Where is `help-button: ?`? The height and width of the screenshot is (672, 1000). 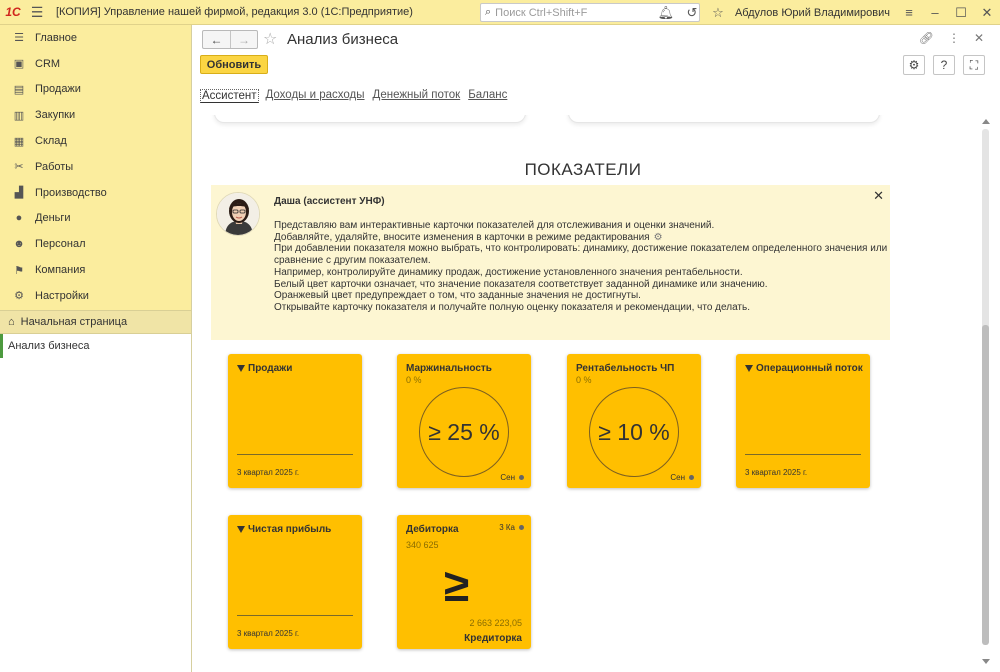 help-button: ? is located at coordinates (944, 65).